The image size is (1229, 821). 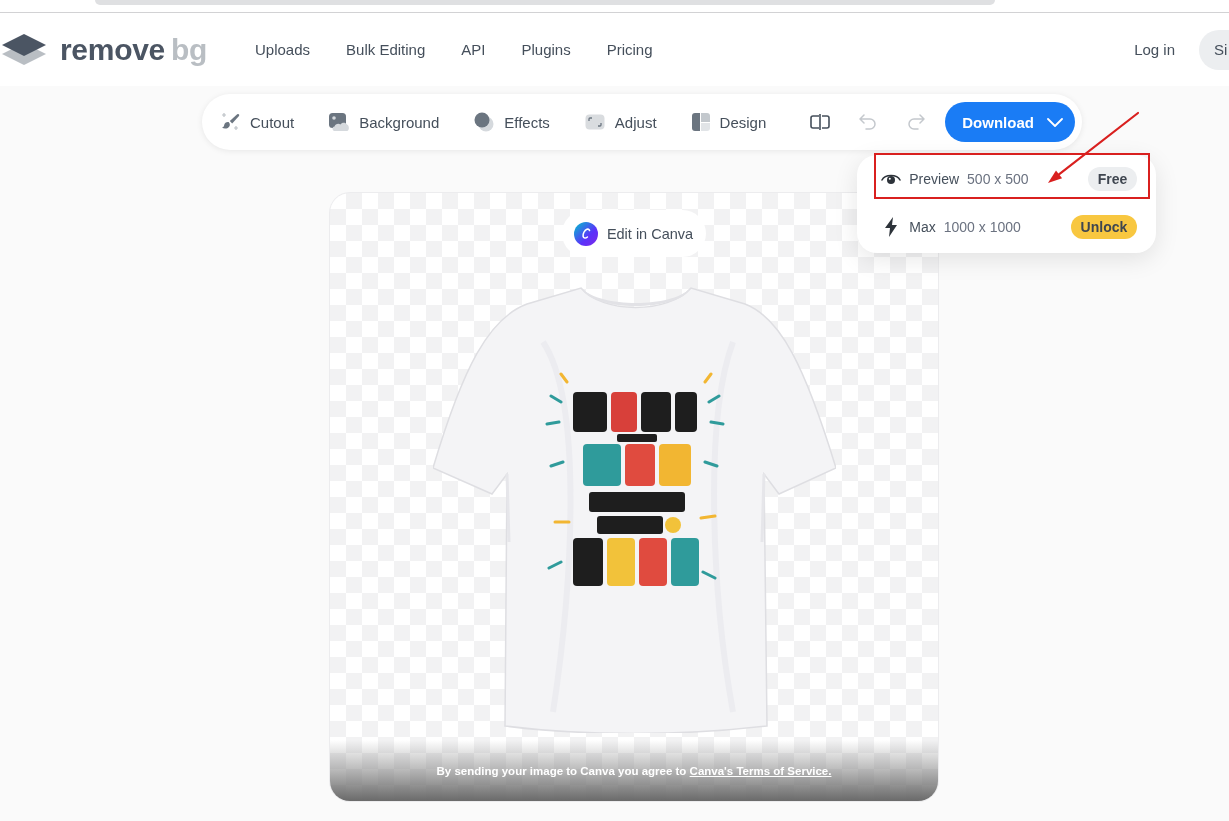 What do you see at coordinates (891, 179) in the screenshot?
I see `eye-icon` at bounding box center [891, 179].